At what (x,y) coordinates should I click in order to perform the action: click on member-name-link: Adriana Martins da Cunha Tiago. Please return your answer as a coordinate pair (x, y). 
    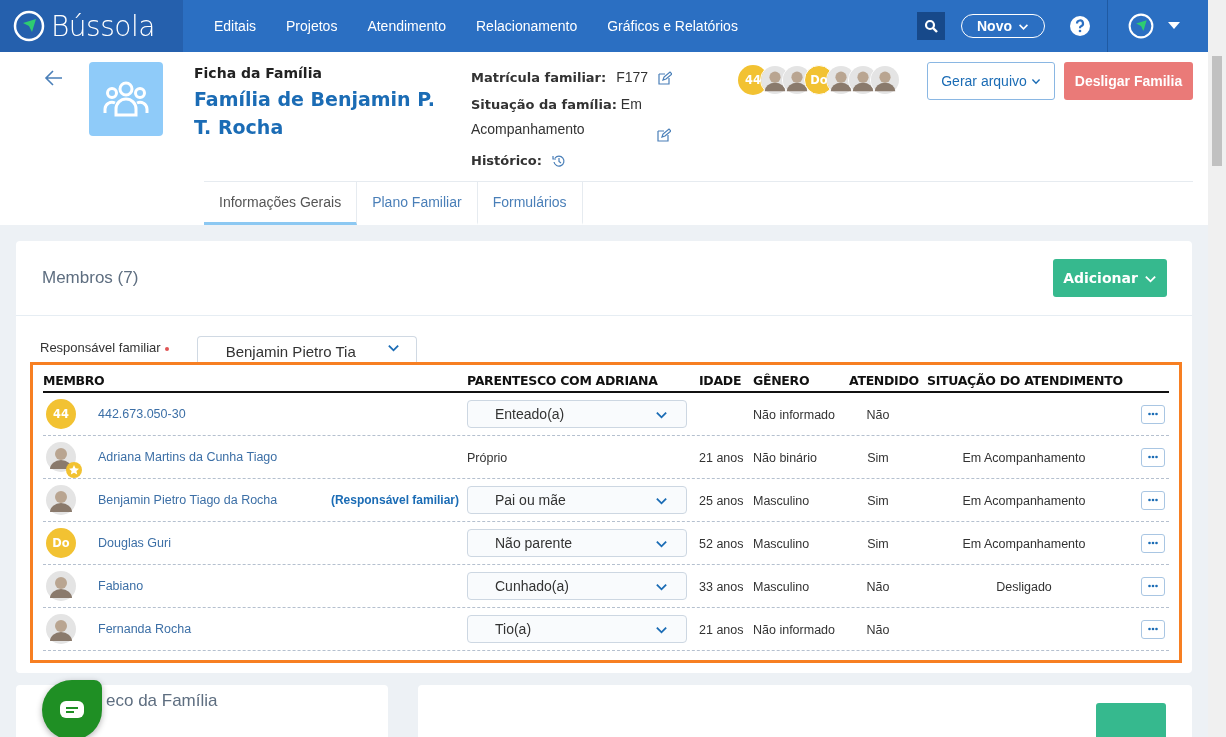
    Looking at the image, I should click on (188, 457).